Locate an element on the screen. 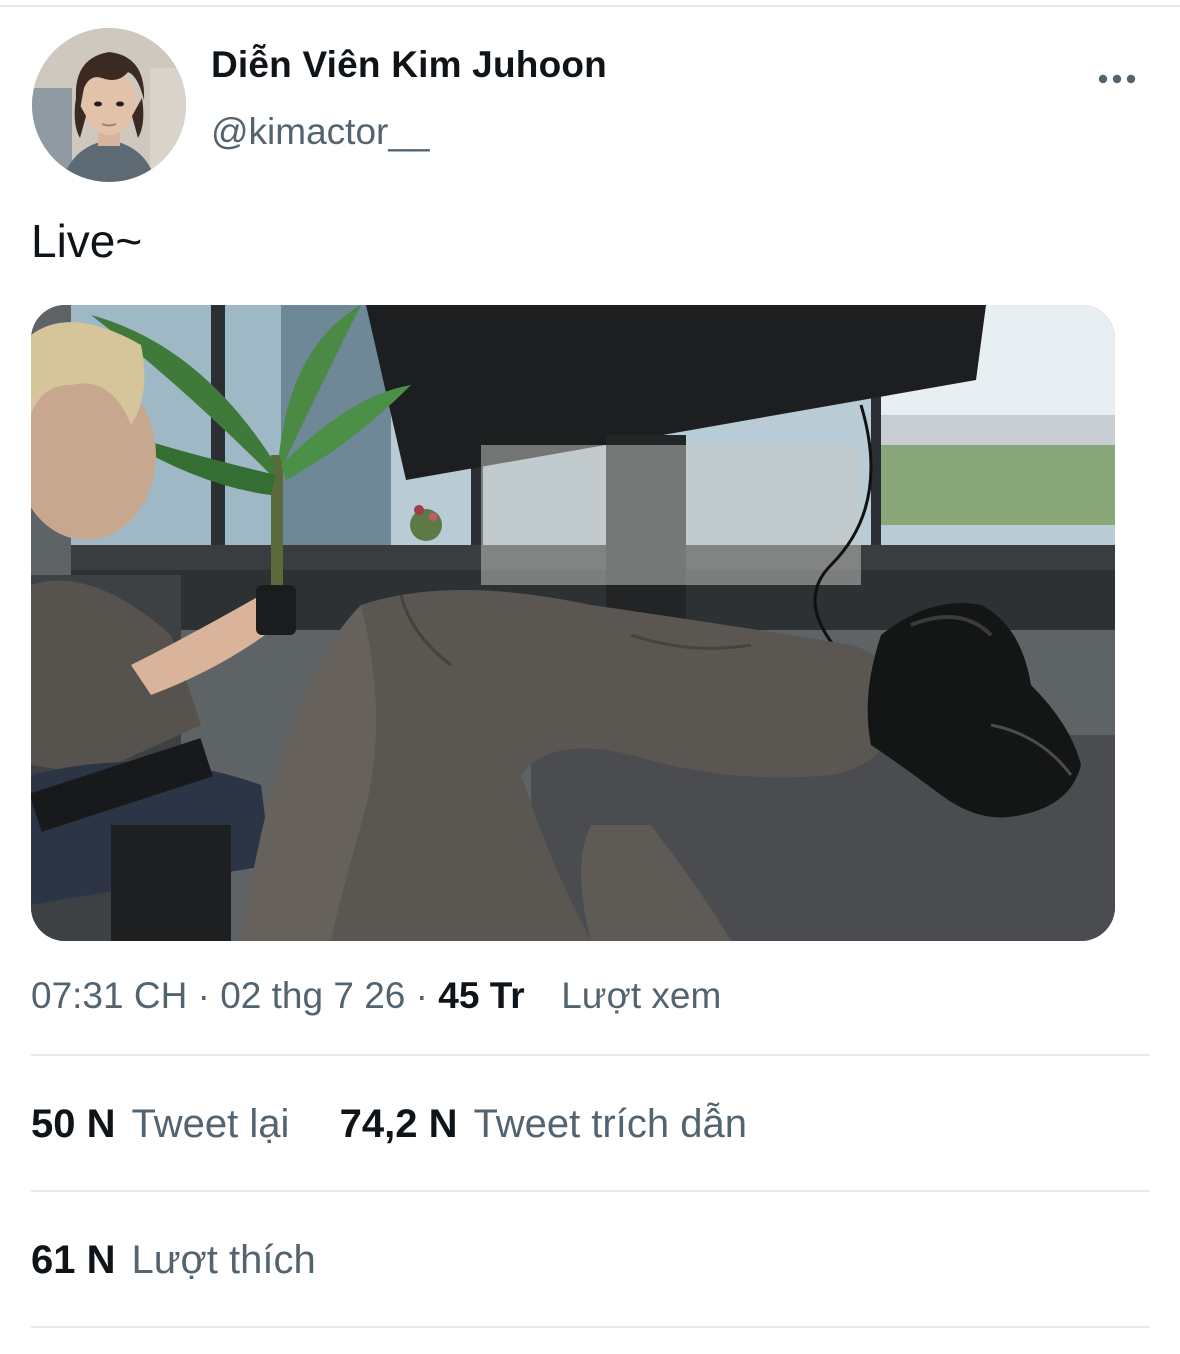  retweets-stat: 50 N Tweet lại is located at coordinates (165, 1124).